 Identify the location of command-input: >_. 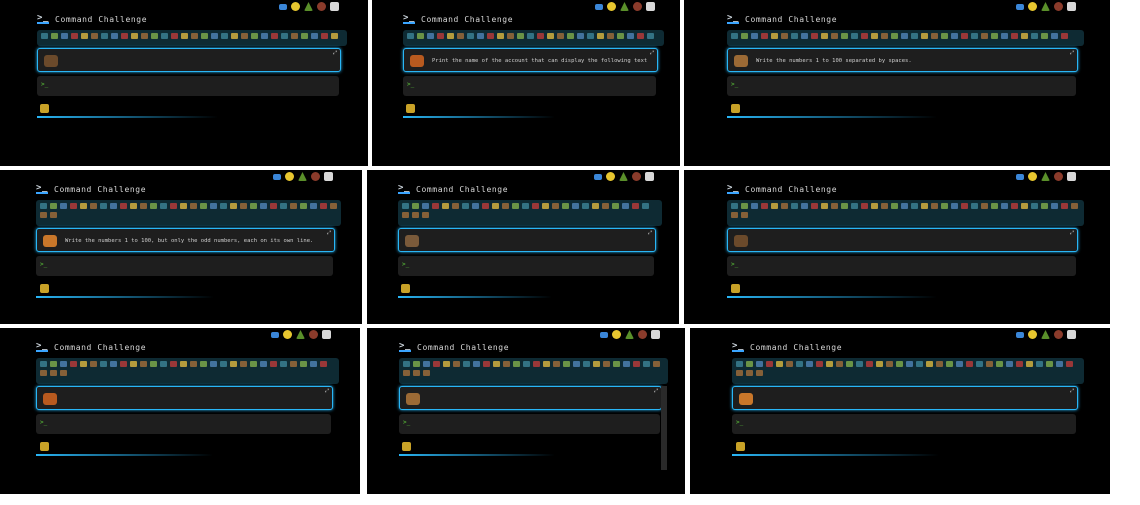
(526, 266).